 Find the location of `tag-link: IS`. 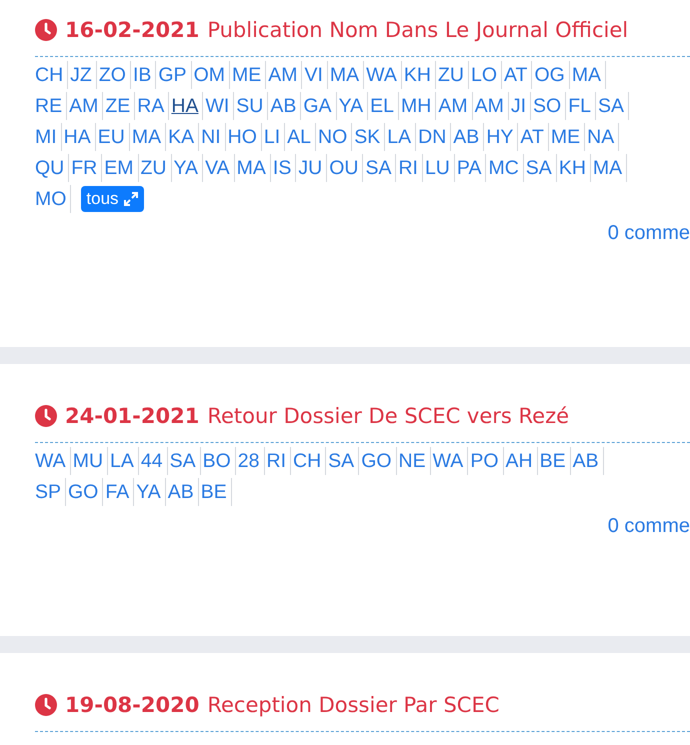

tag-link: IS is located at coordinates (284, 168).